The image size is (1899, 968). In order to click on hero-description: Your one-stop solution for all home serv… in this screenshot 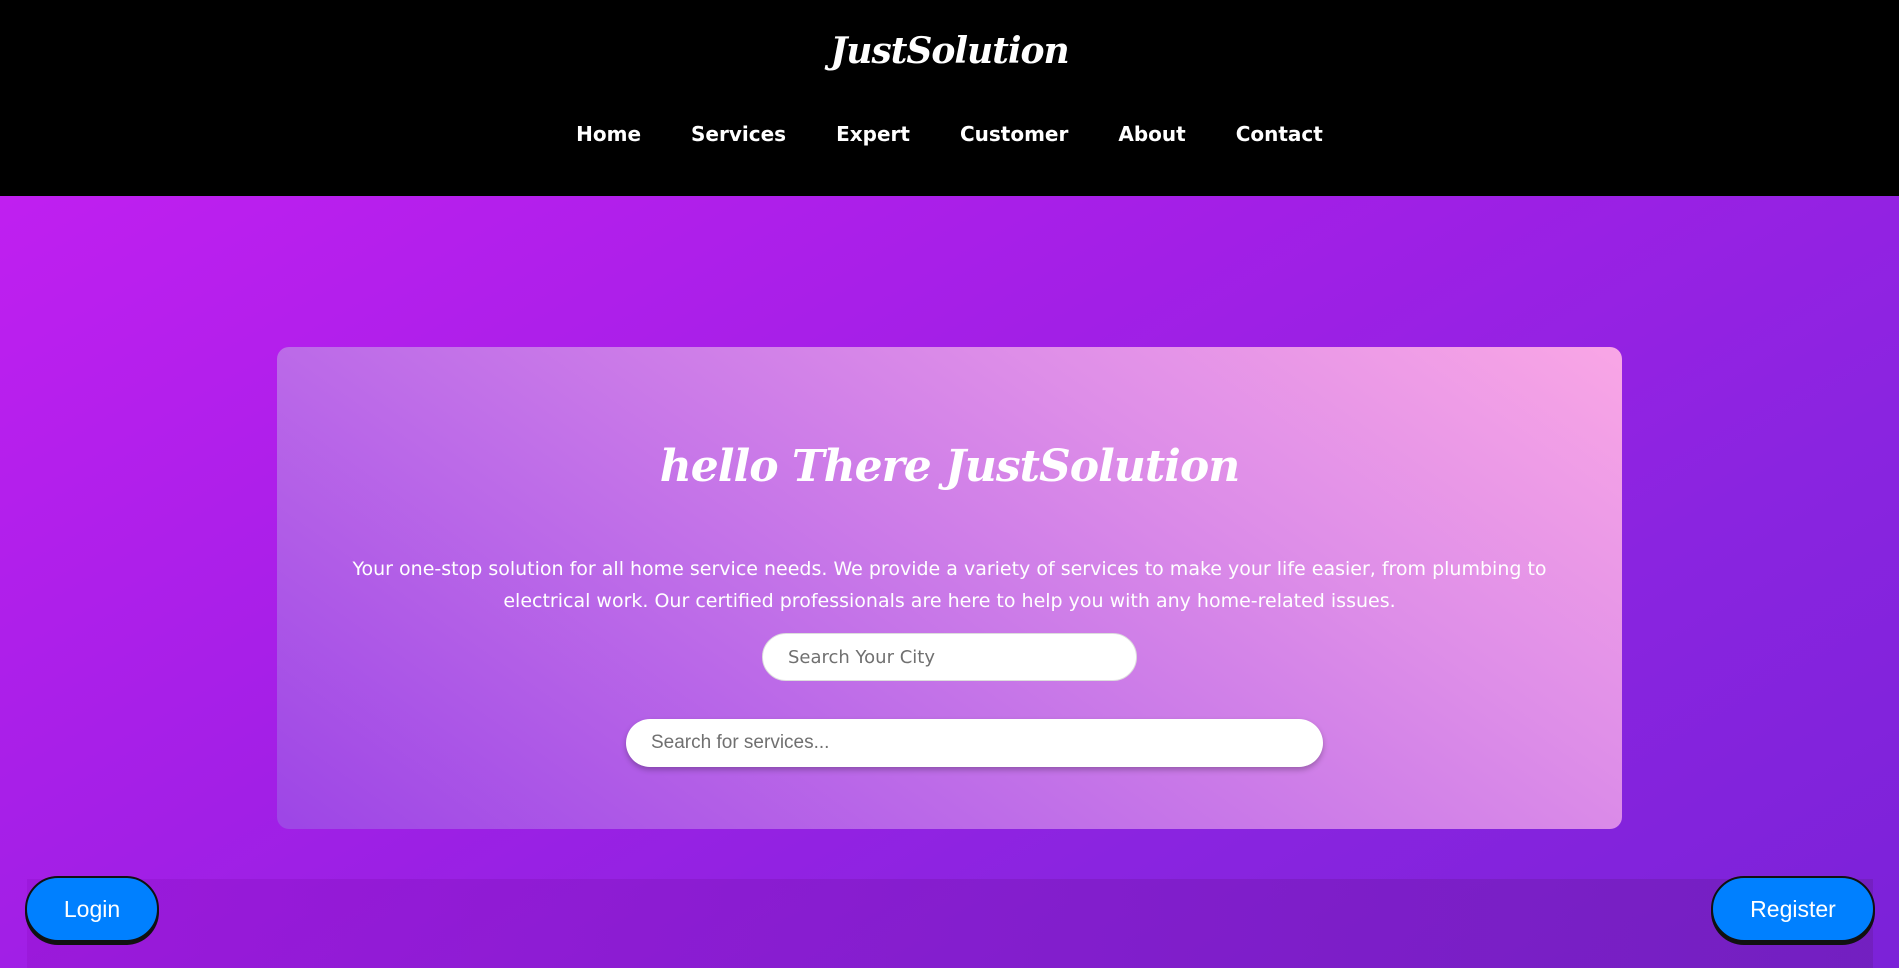, I will do `click(949, 585)`.